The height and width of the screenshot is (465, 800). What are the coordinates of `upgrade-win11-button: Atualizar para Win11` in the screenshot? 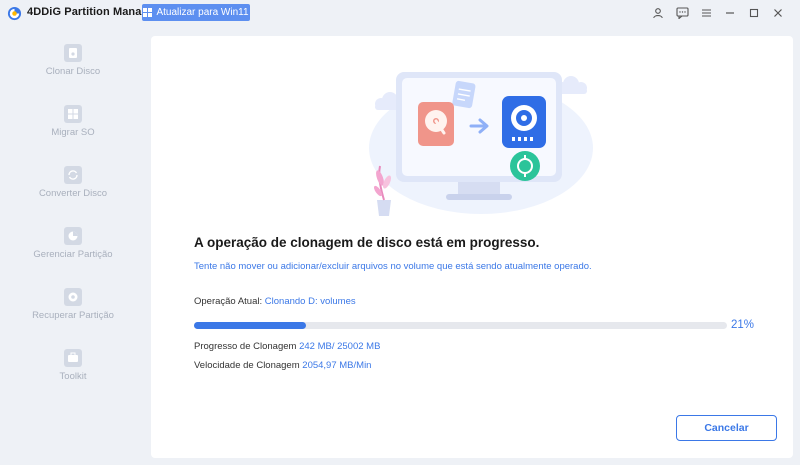 It's located at (196, 12).